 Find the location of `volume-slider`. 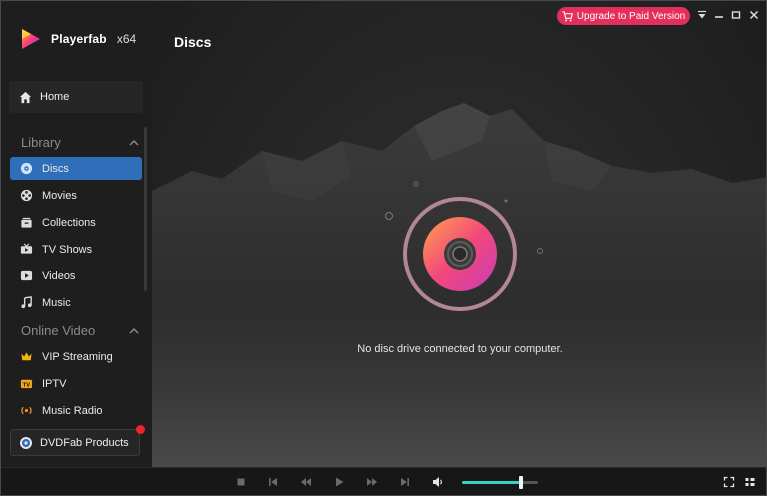

volume-slider is located at coordinates (500, 482).